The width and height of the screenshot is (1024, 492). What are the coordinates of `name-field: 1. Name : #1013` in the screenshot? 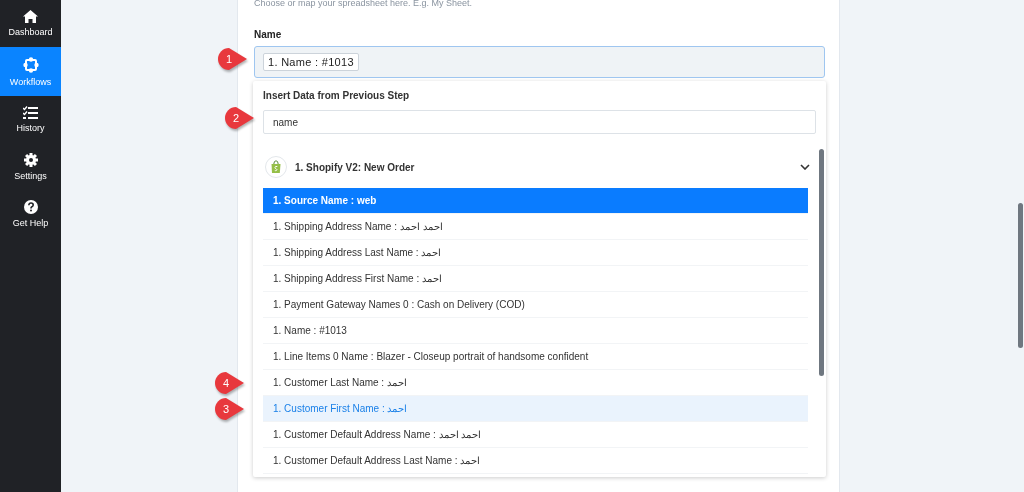 It's located at (539, 62).